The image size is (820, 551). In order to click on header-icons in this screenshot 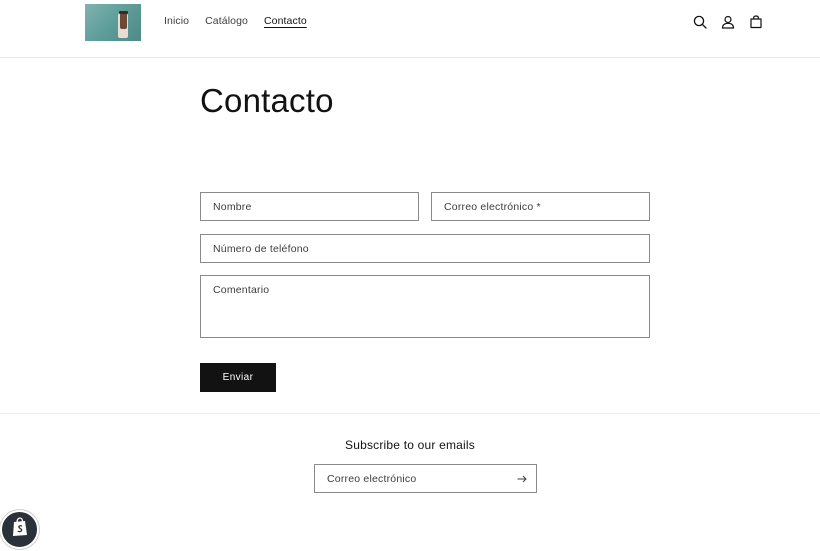, I will do `click(727, 21)`.